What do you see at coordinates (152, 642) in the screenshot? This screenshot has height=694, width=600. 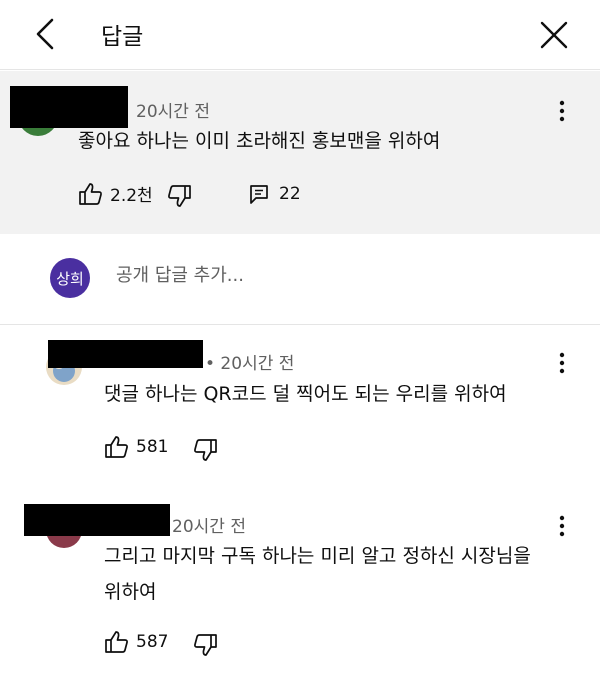 I see `like-count: 587` at bounding box center [152, 642].